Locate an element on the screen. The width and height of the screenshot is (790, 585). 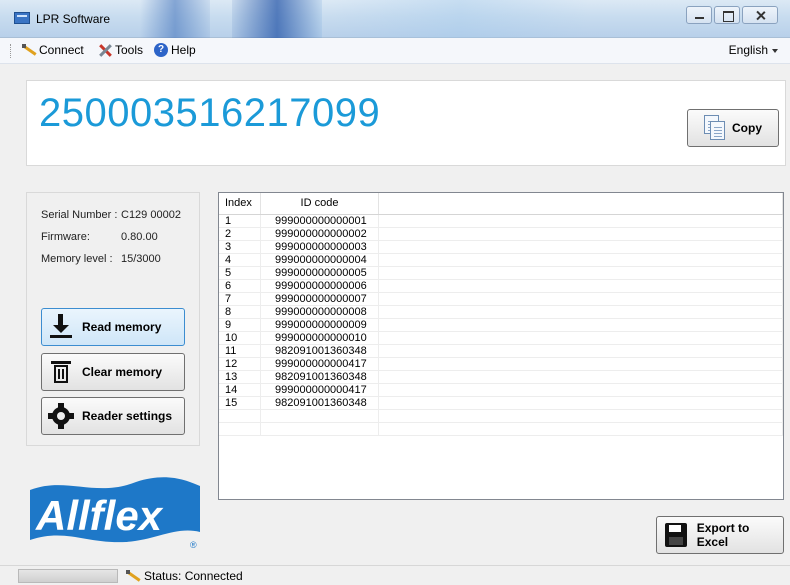
cell-index: 2 is located at coordinates (240, 234).